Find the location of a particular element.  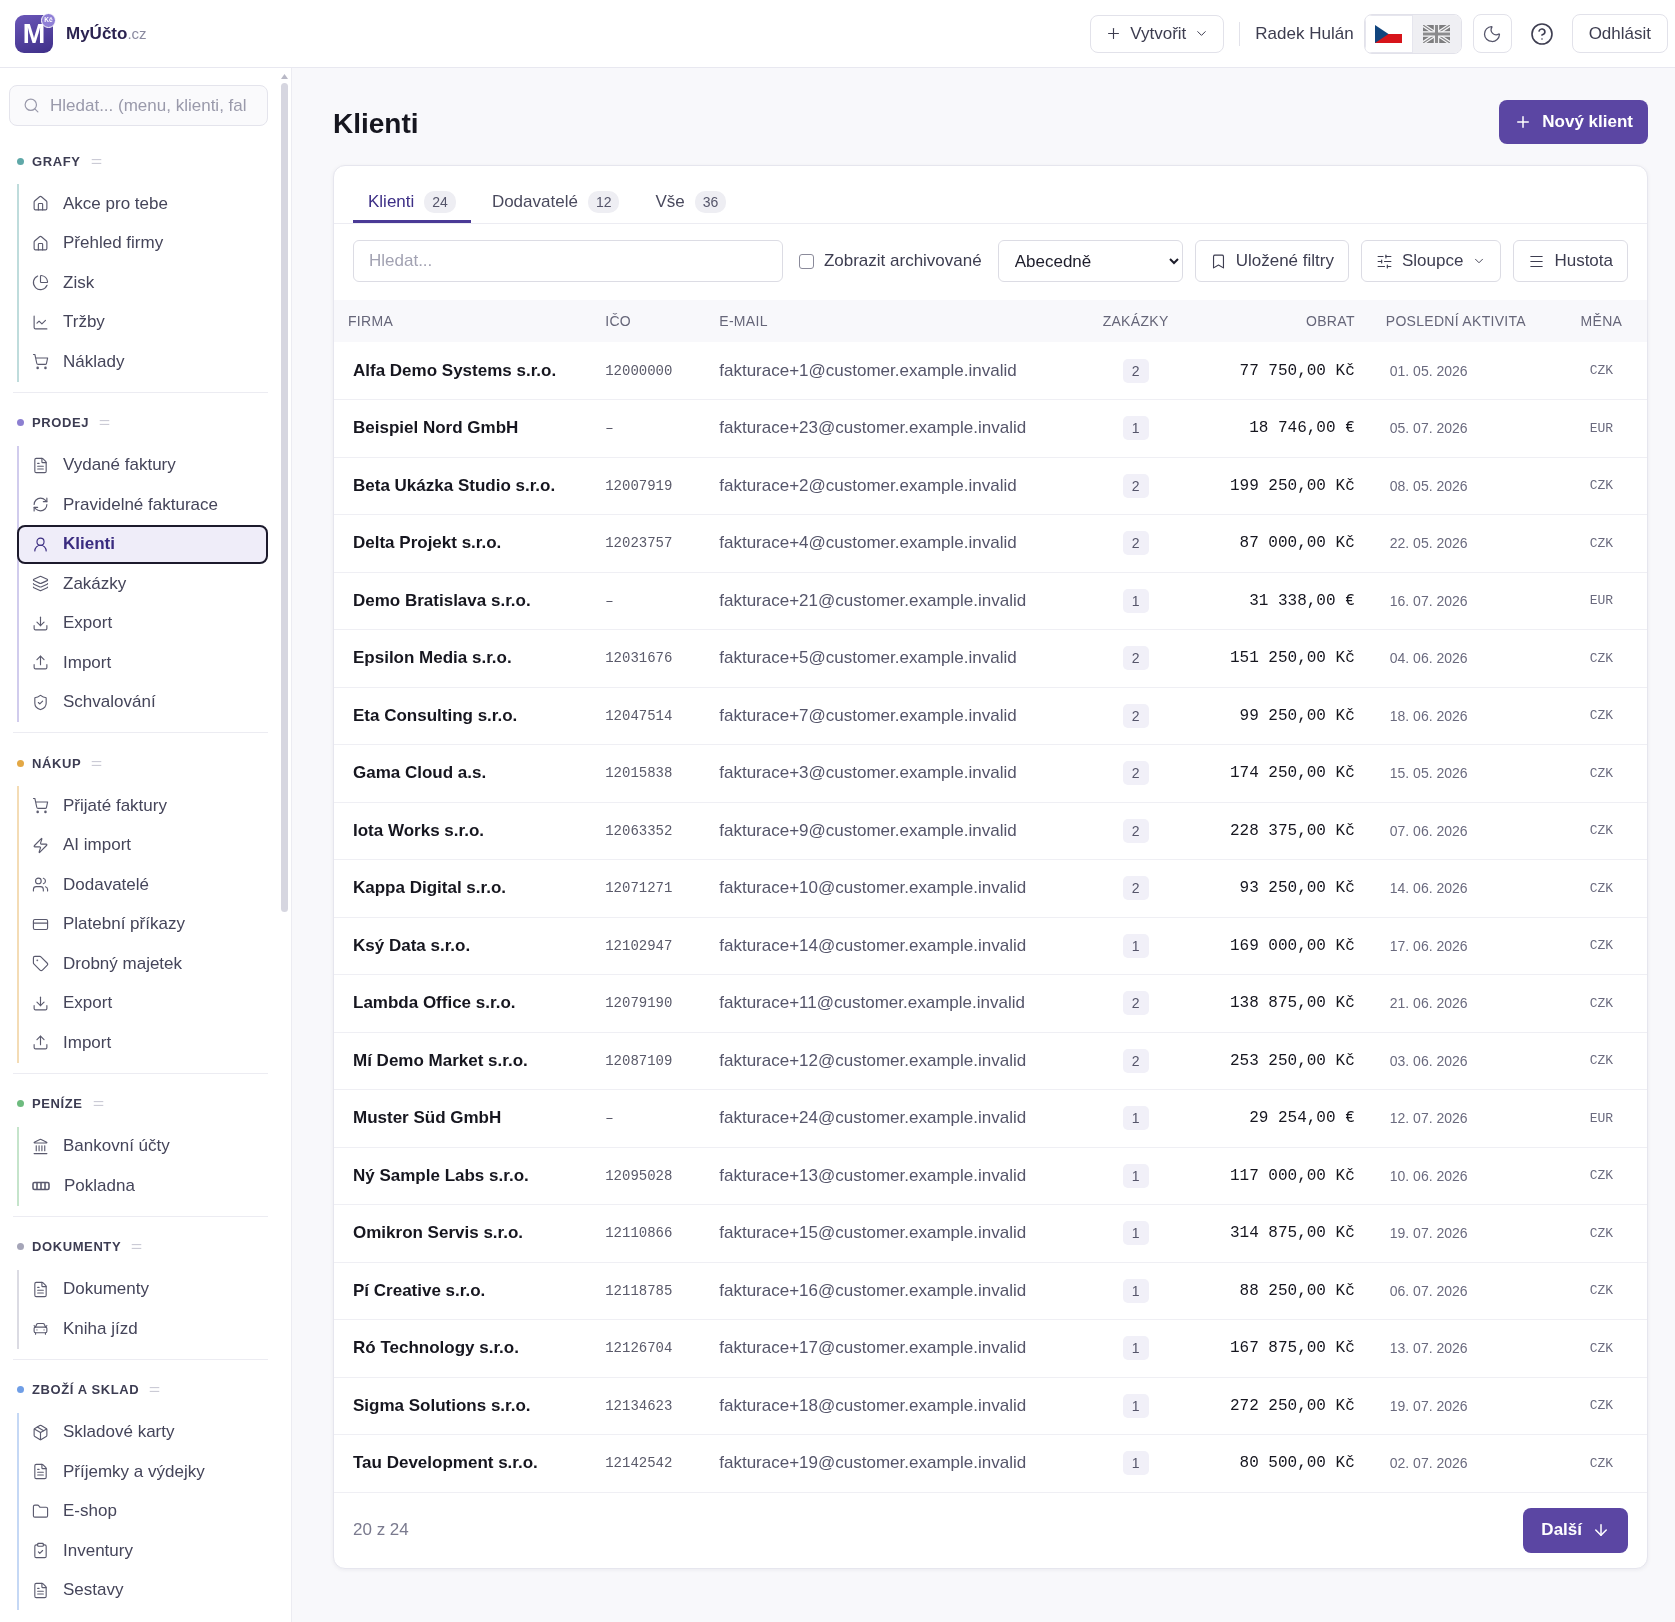

menu-search-field: Hledat... (menu, klienti, fal is located at coordinates (138, 105).